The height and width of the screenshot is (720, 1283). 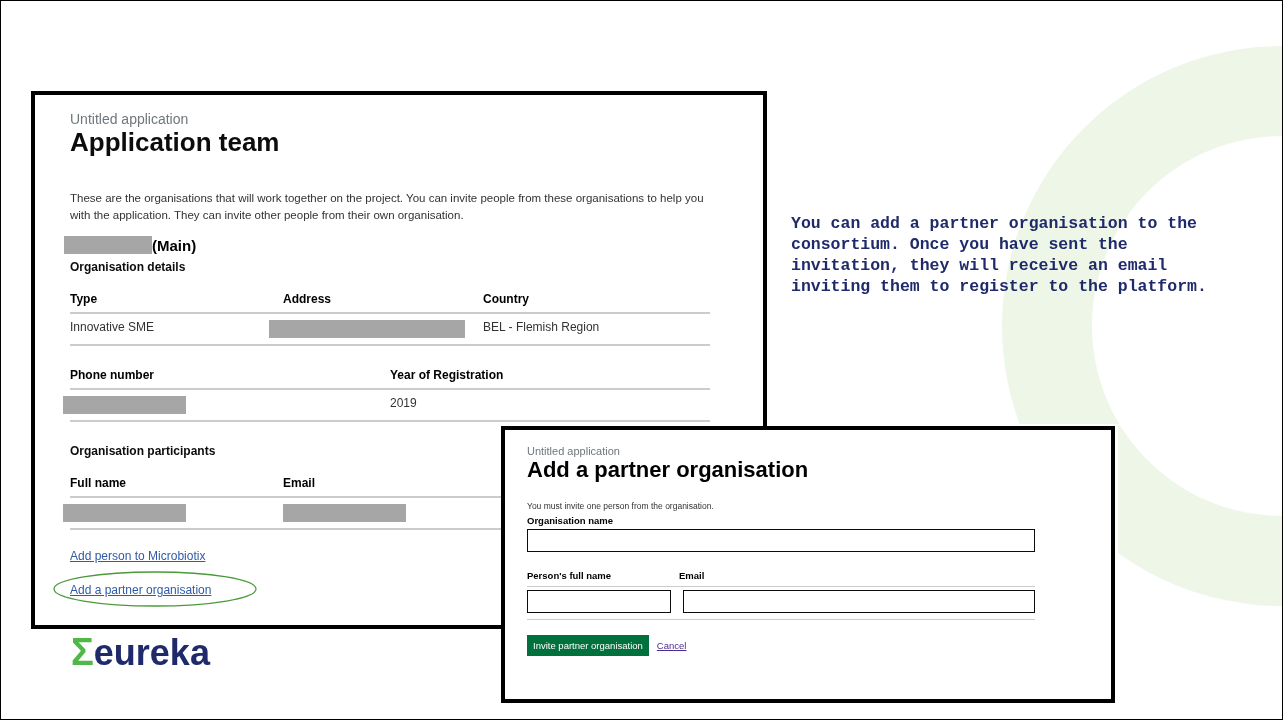 I want to click on link: Add person to Microbiotix, so click(x=138, y=556).